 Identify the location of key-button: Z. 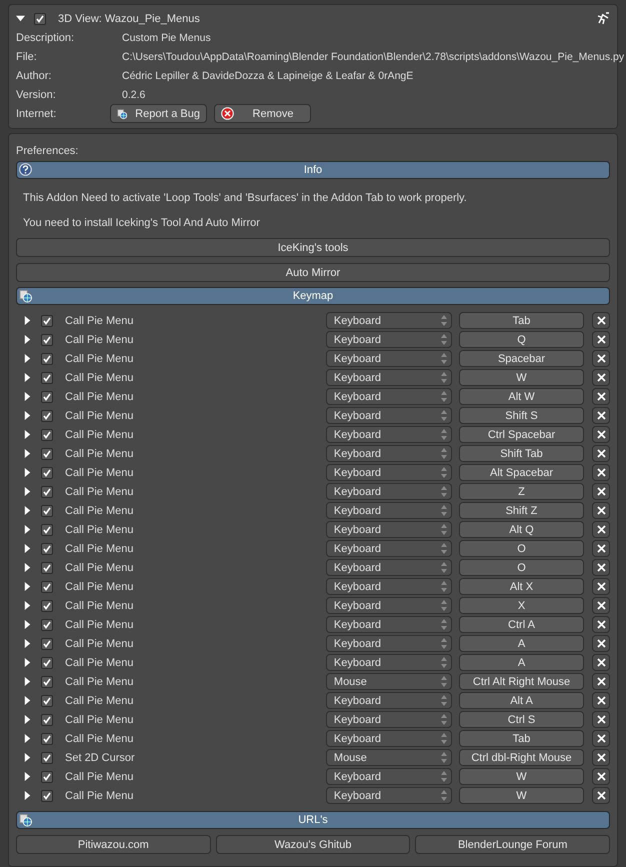
(521, 491).